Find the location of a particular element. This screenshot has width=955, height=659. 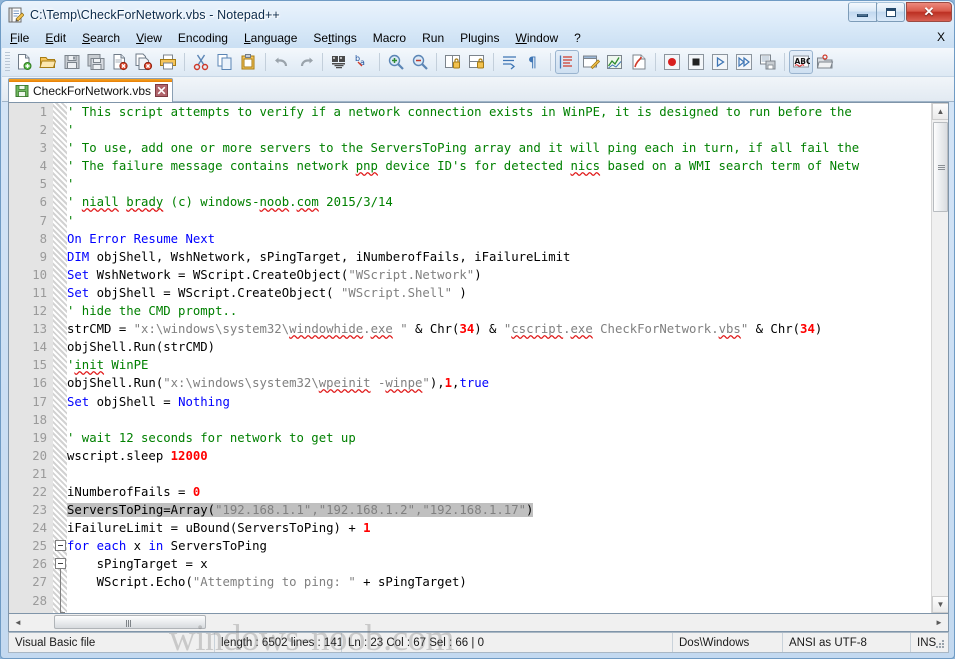

macro-record-icon is located at coordinates (672, 62).